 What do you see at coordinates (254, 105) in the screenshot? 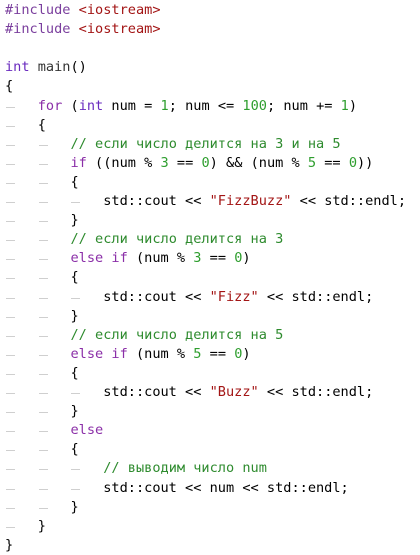
I see `code-token: 100` at bounding box center [254, 105].